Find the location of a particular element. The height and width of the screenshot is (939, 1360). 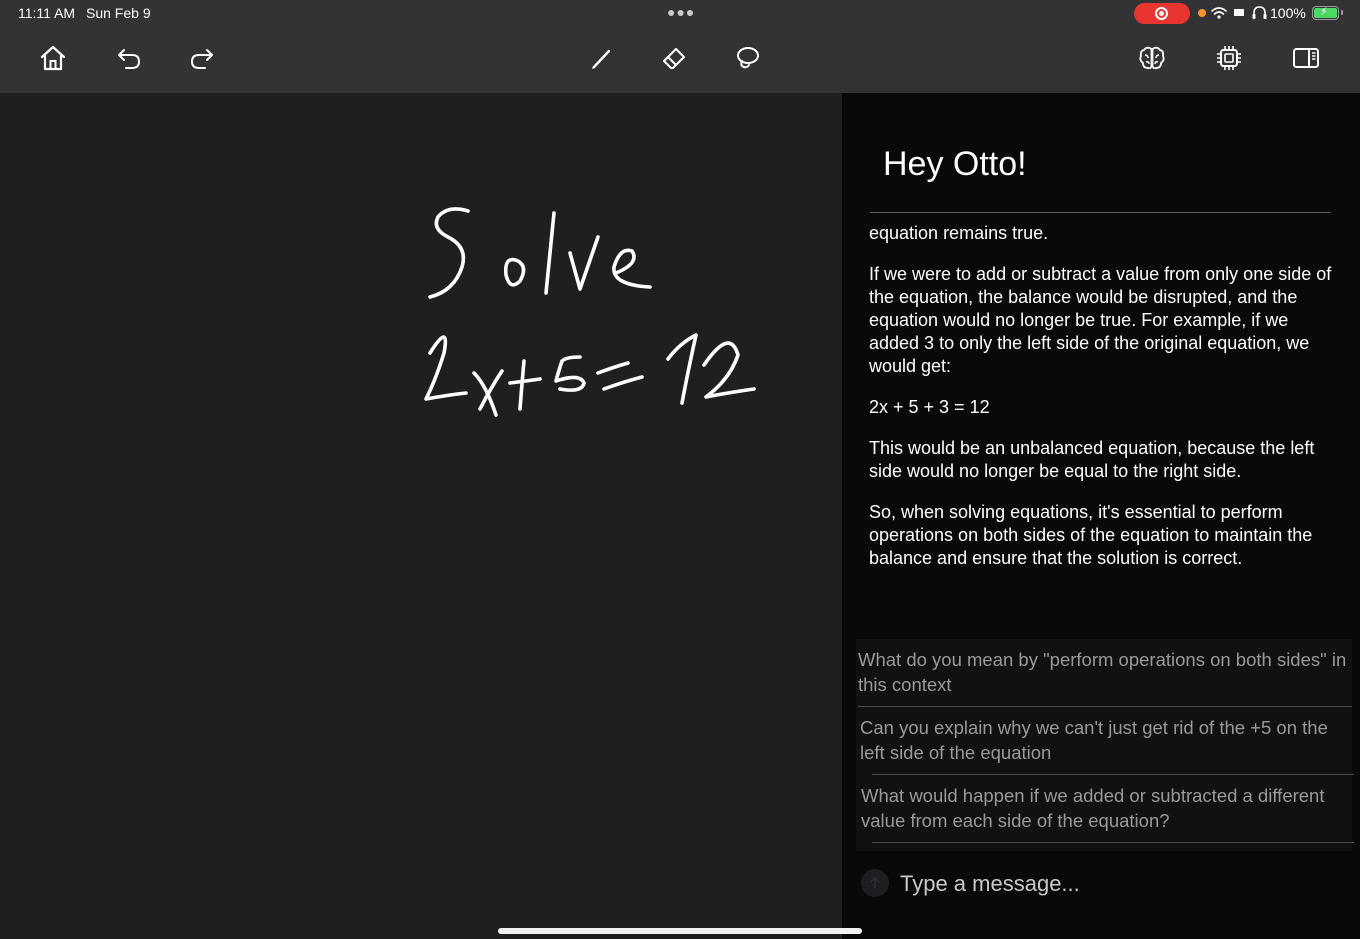

greeting-heading: Hey Otto! is located at coordinates (955, 164).